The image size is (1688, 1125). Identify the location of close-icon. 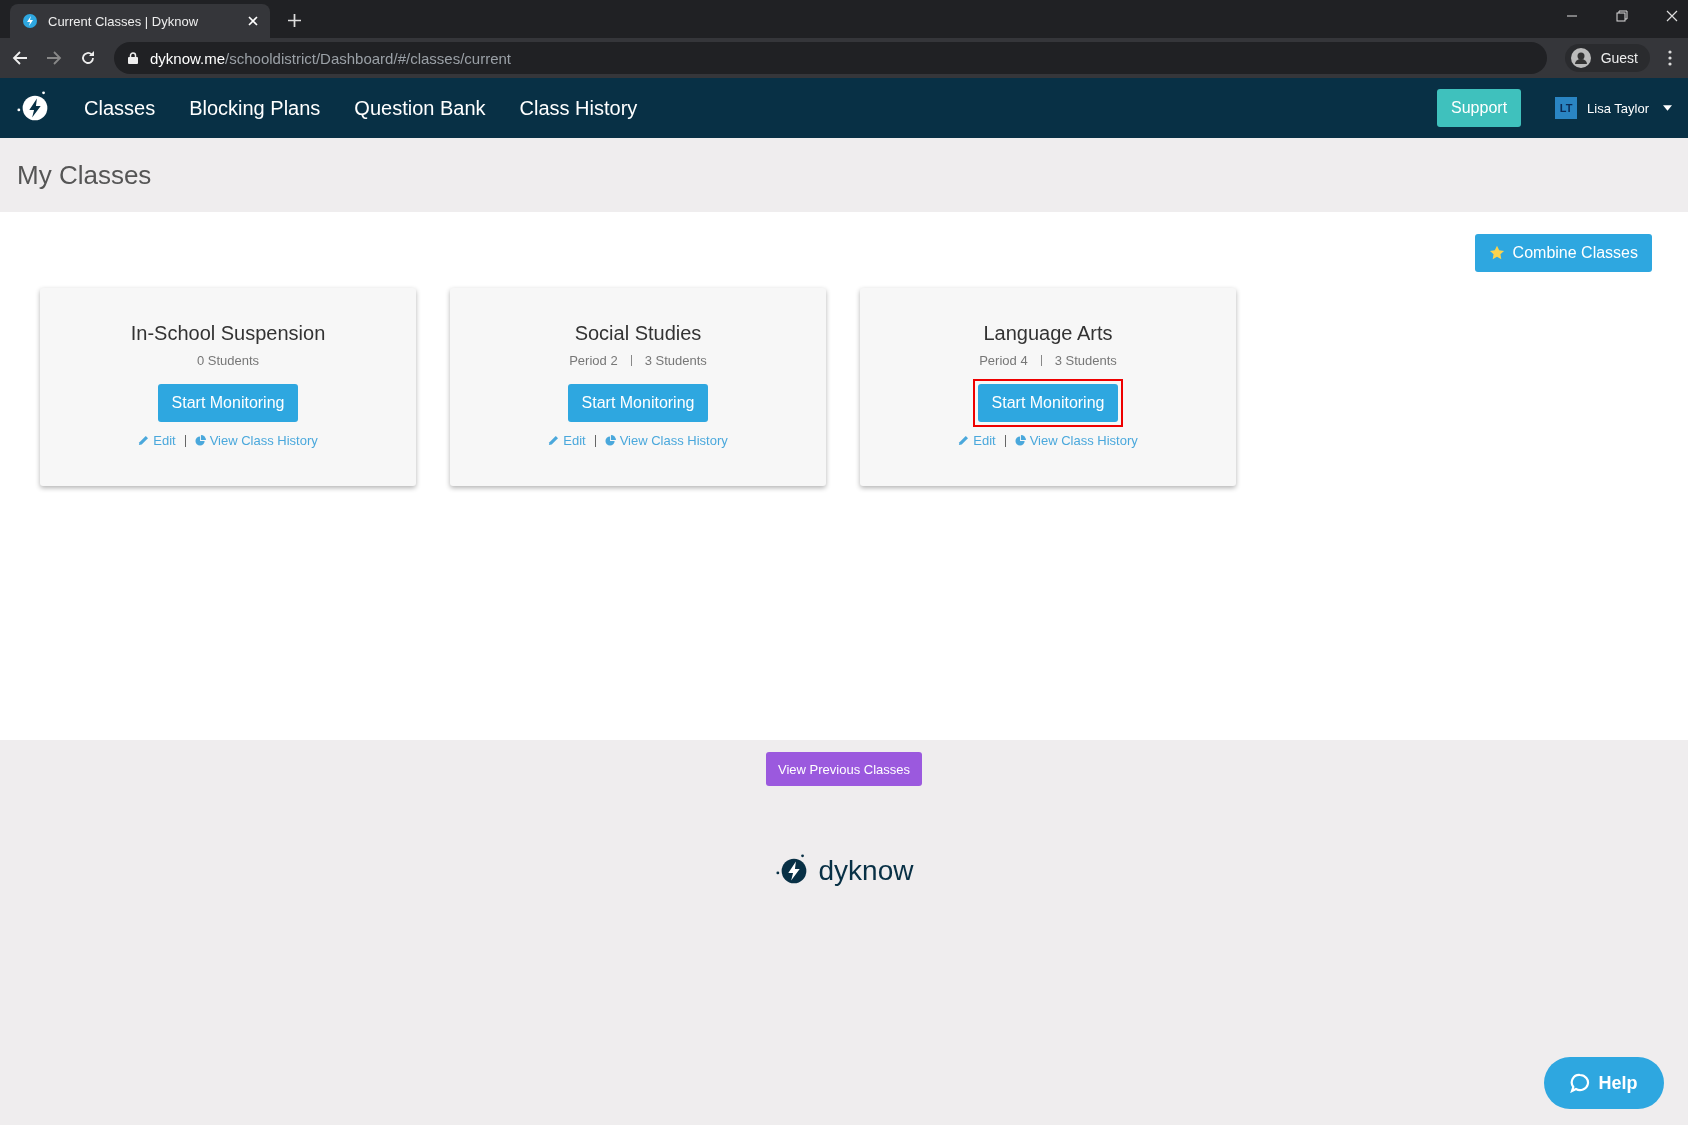
(1672, 16).